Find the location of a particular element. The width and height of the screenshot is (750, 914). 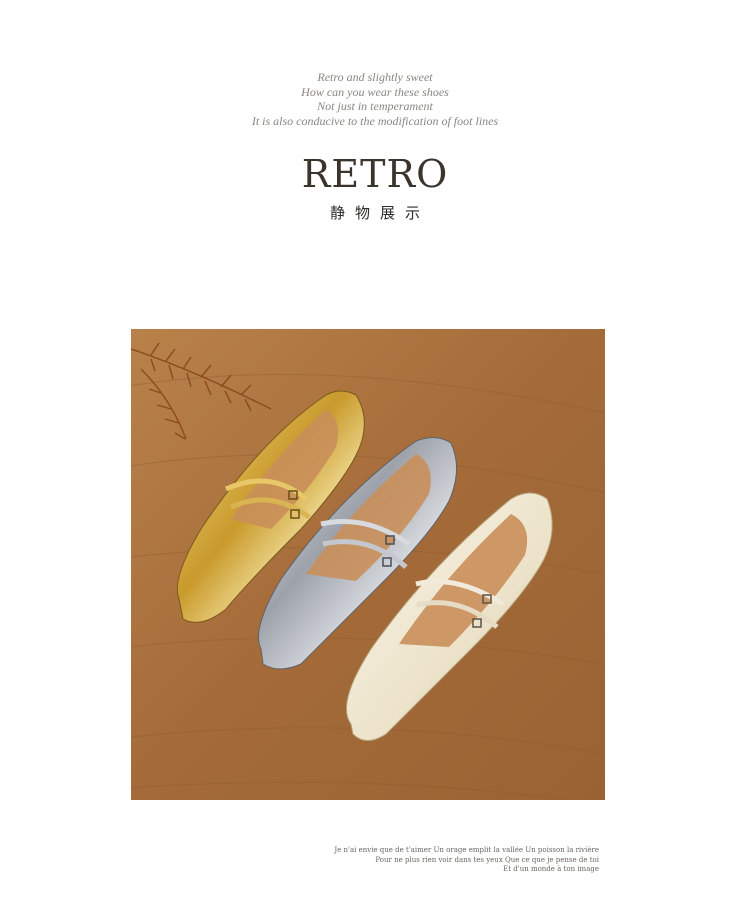

intro-line: Not just in temperament is located at coordinates (375, 106).